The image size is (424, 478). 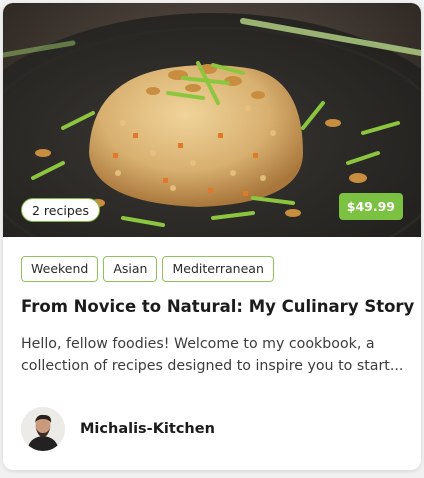 I want to click on recipes-count-badge: 2 recipes, so click(x=60, y=210).